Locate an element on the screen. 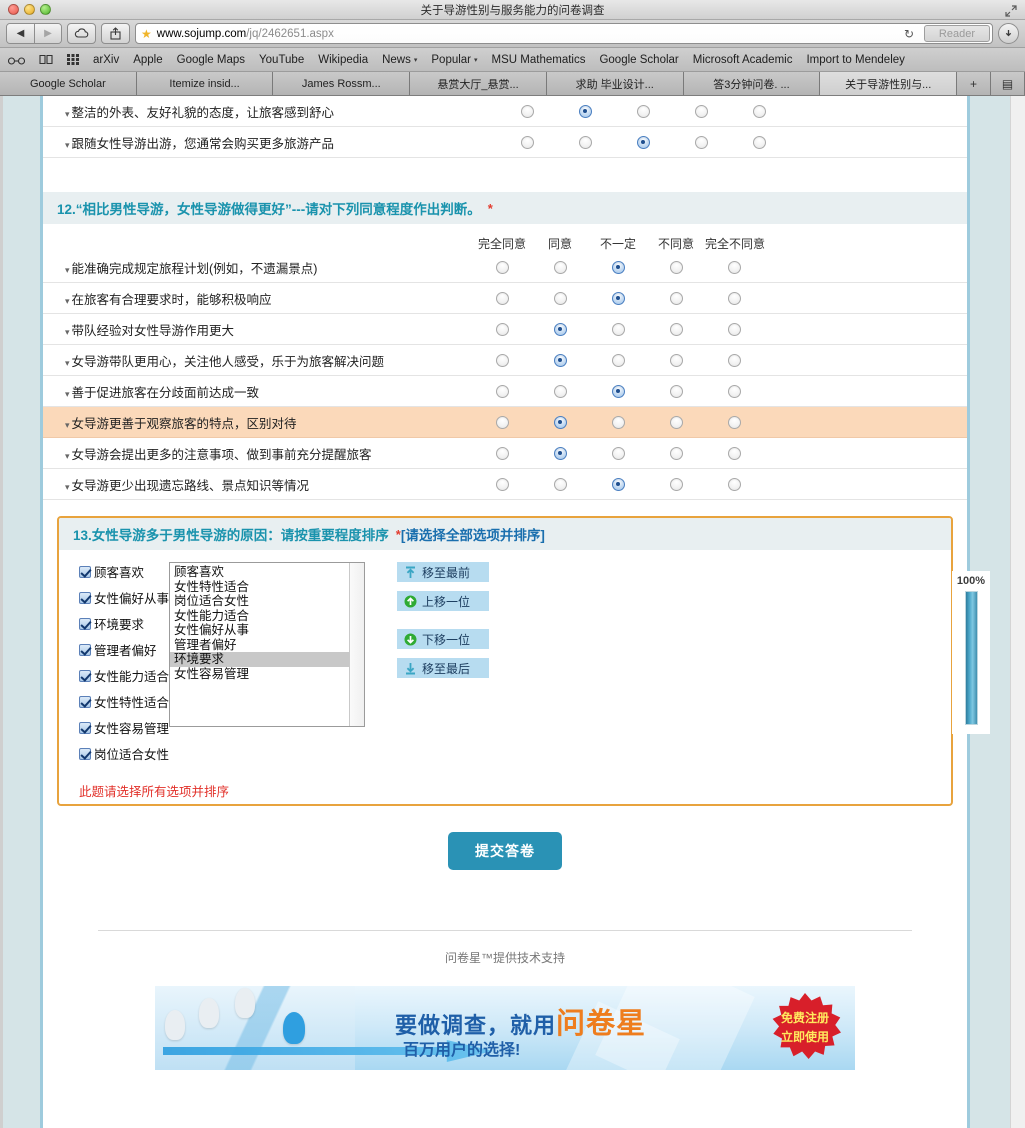 The image size is (1025, 1128). zoom-indicator: 100% is located at coordinates (971, 652).